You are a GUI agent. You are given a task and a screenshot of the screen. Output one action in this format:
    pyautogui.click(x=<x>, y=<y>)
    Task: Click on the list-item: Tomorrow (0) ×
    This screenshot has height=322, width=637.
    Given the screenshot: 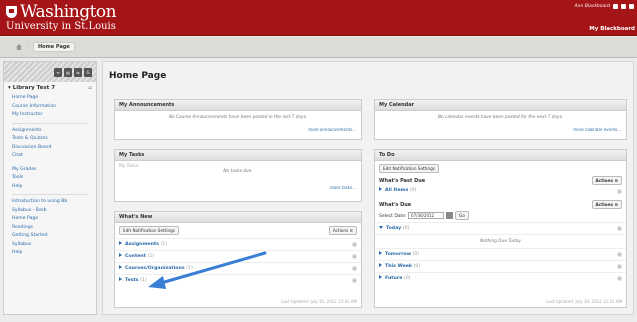 What is the action you would take?
    pyautogui.click(x=500, y=254)
    